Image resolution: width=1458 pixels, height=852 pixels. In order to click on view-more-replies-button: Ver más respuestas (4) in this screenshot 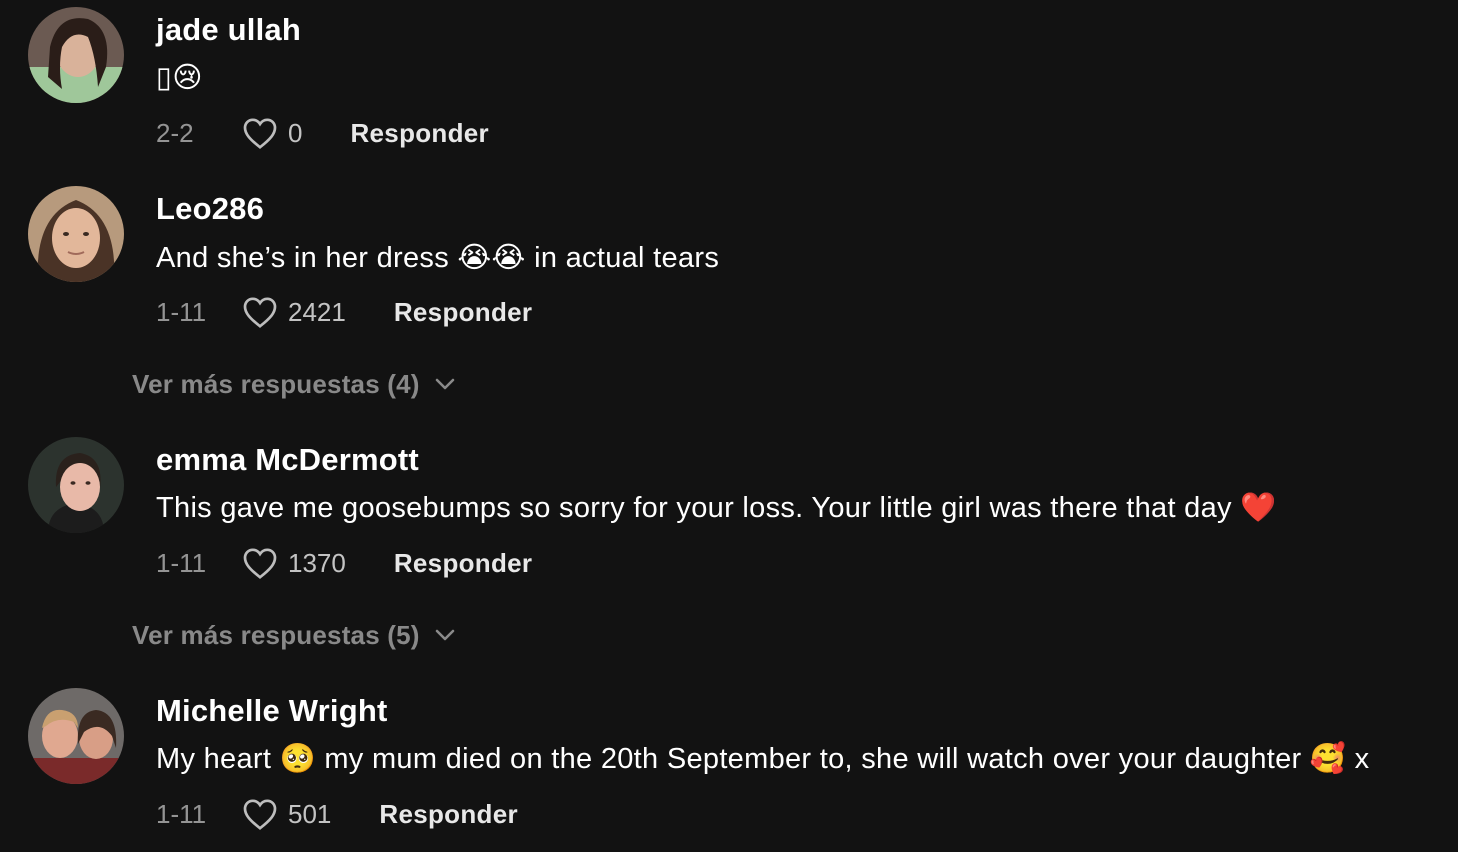, I will do `click(294, 384)`.